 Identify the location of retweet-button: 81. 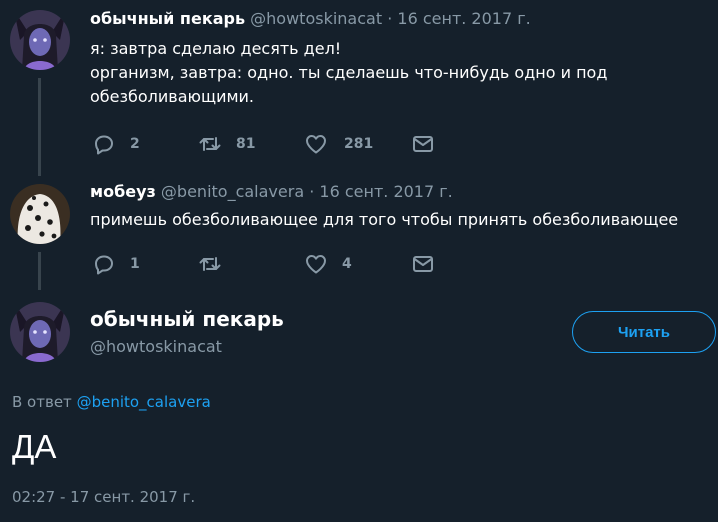
(226, 144).